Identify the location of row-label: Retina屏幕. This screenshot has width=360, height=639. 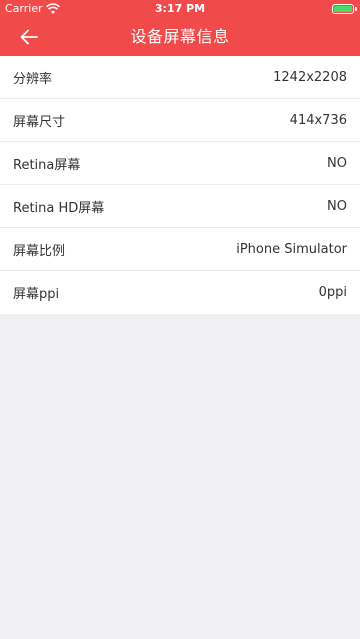
(47, 165).